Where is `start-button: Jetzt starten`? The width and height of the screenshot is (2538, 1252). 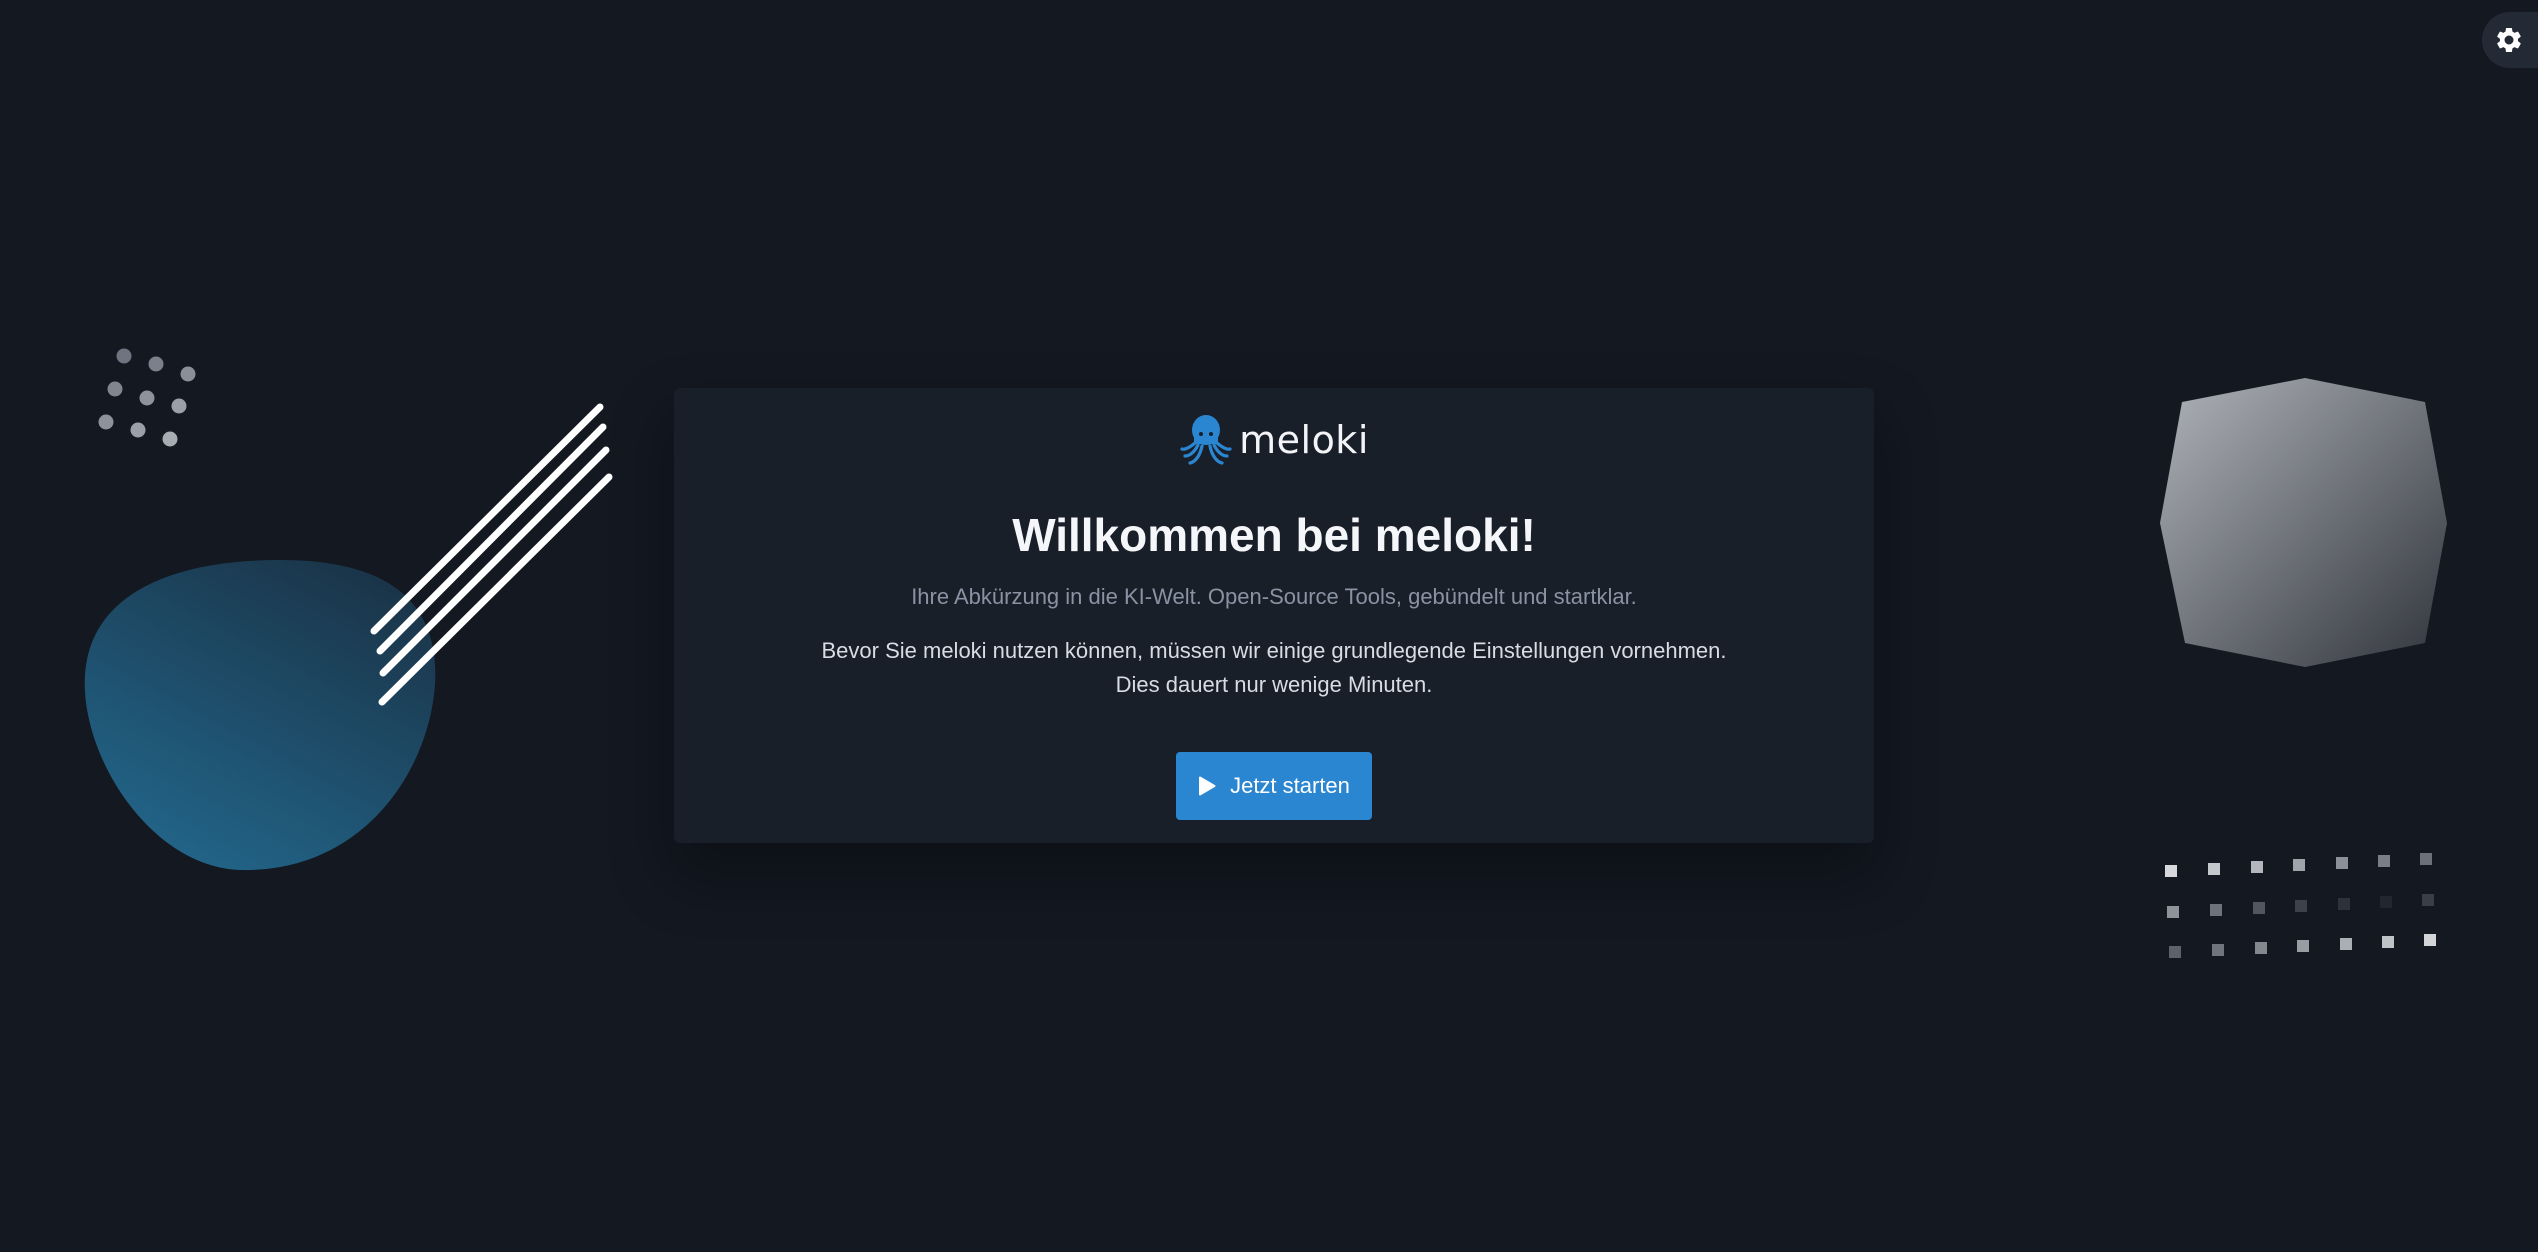
start-button: Jetzt starten is located at coordinates (1274, 786).